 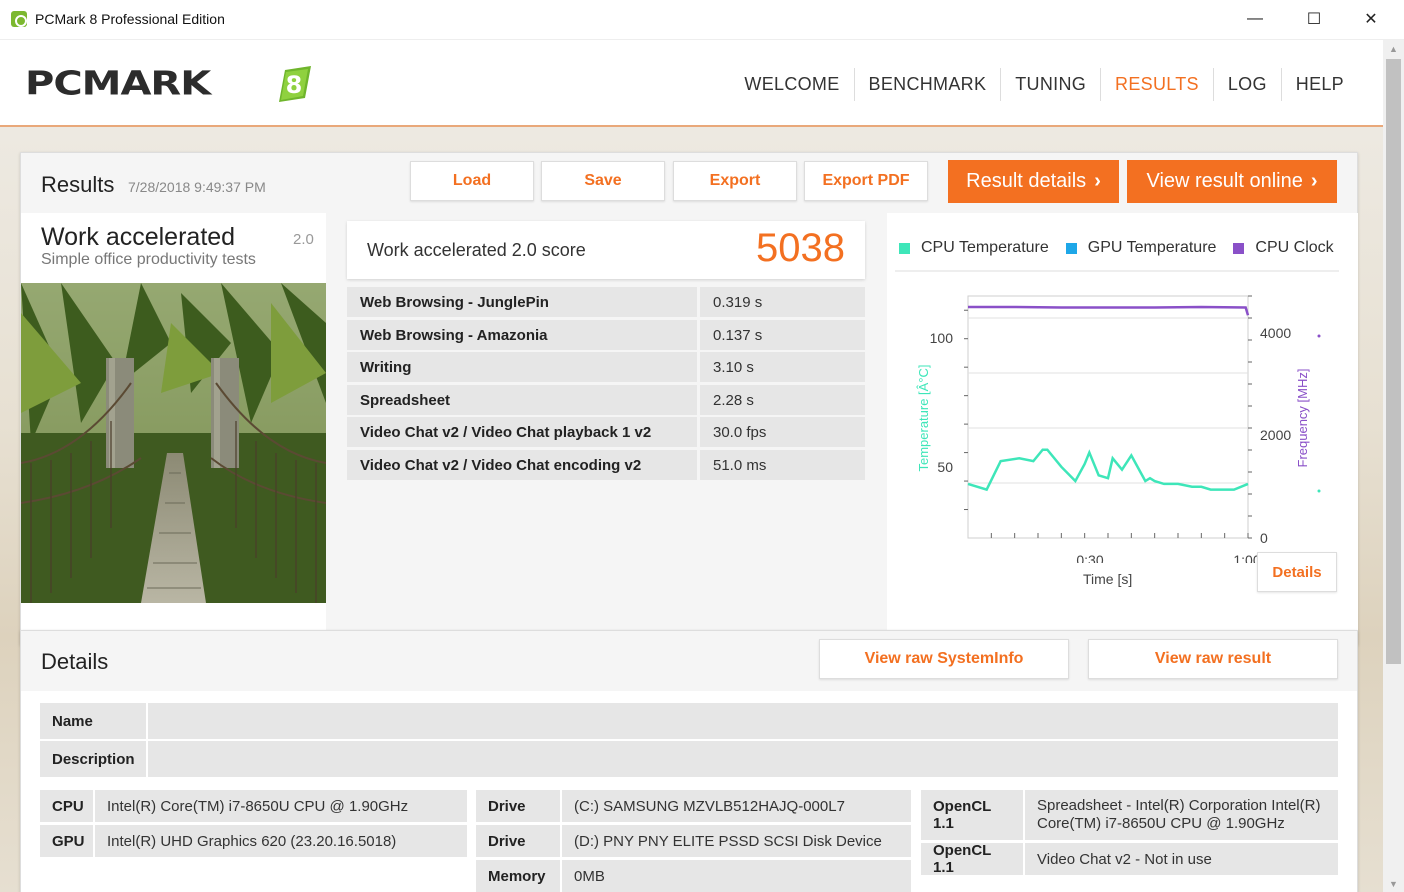 I want to click on subtest-name: Spreadsheet, so click(x=522, y=399).